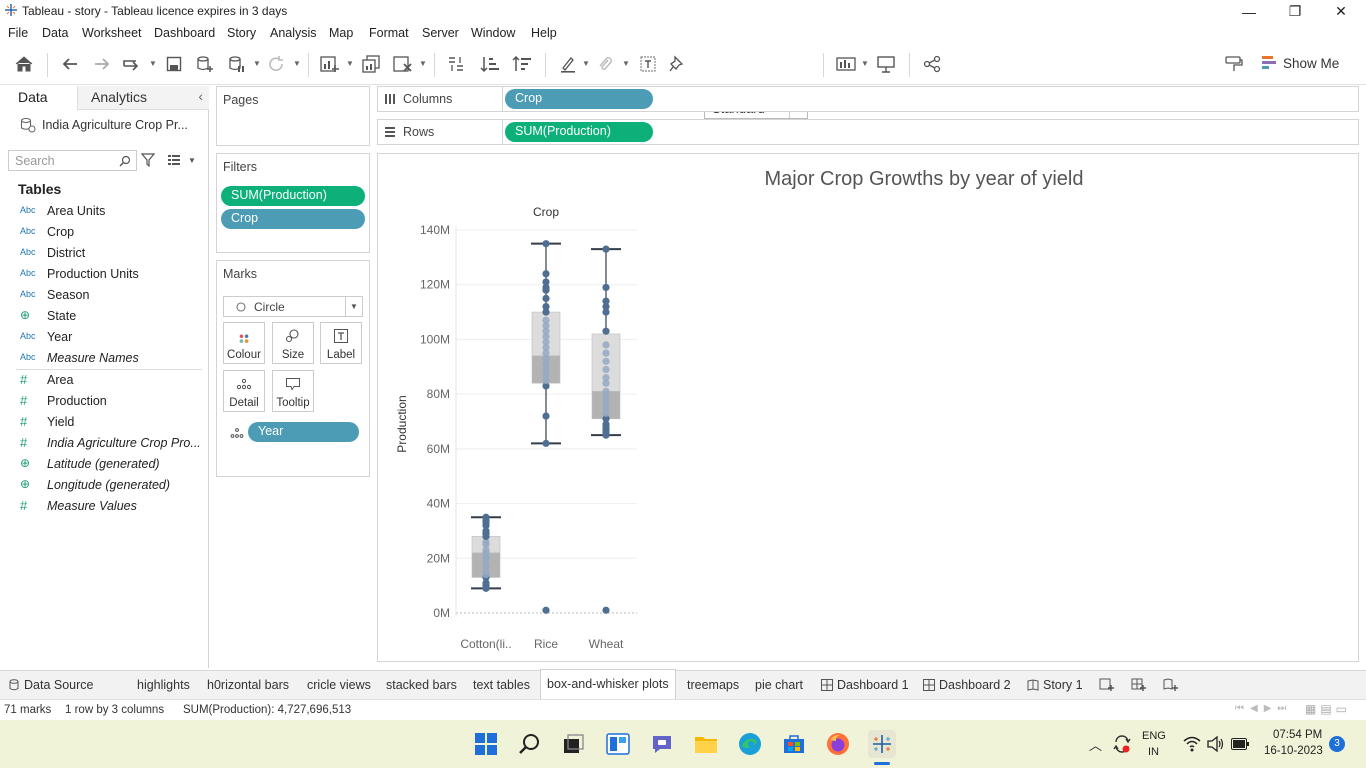 The height and width of the screenshot is (768, 1366). Describe the element at coordinates (293, 203) in the screenshot. I see `filters-card: Filters SUM(Production) Crop` at that location.